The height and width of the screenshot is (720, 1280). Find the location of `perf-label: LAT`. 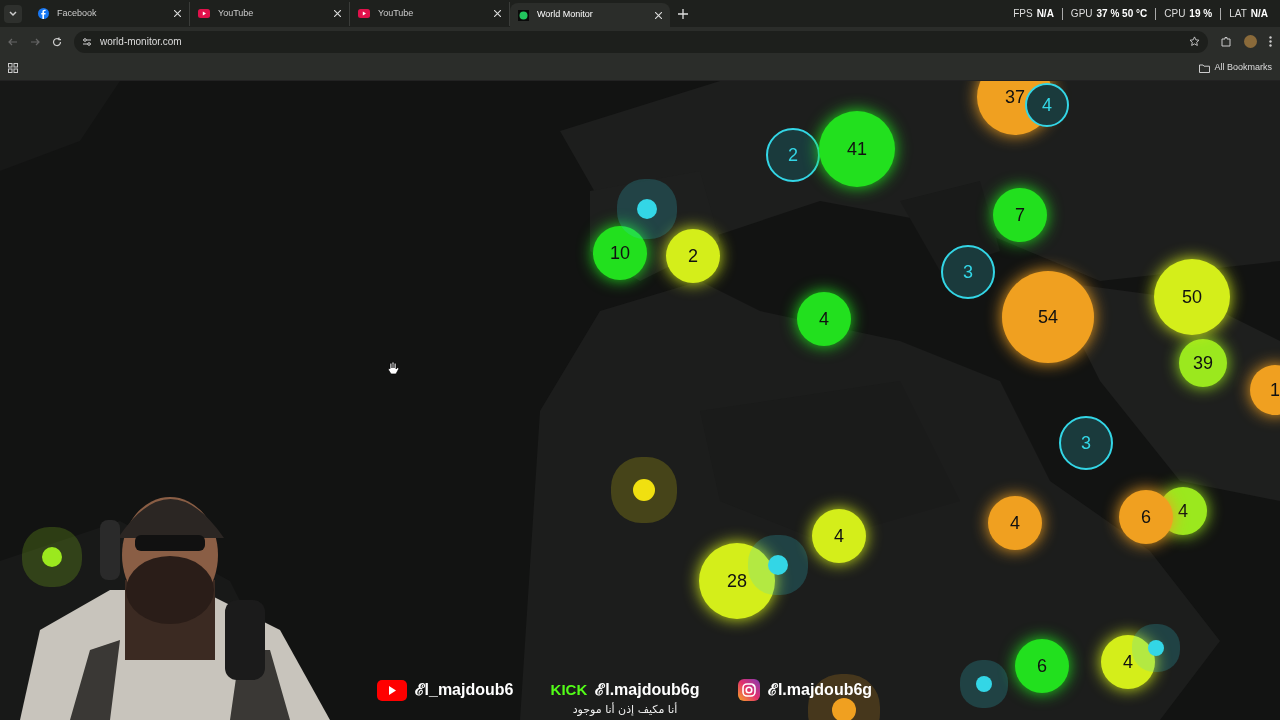

perf-label: LAT is located at coordinates (1238, 14).